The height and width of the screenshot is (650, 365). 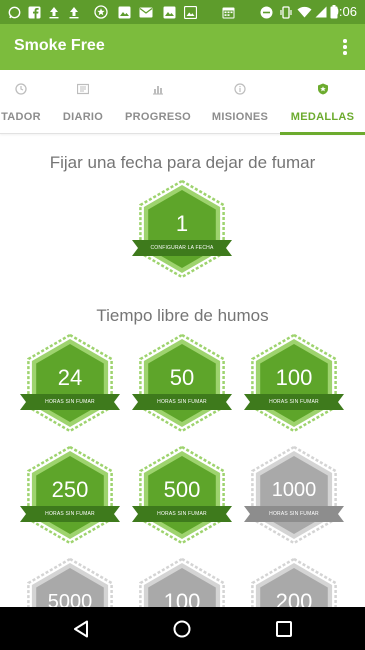 I want to click on photo-icon, so click(x=190, y=12).